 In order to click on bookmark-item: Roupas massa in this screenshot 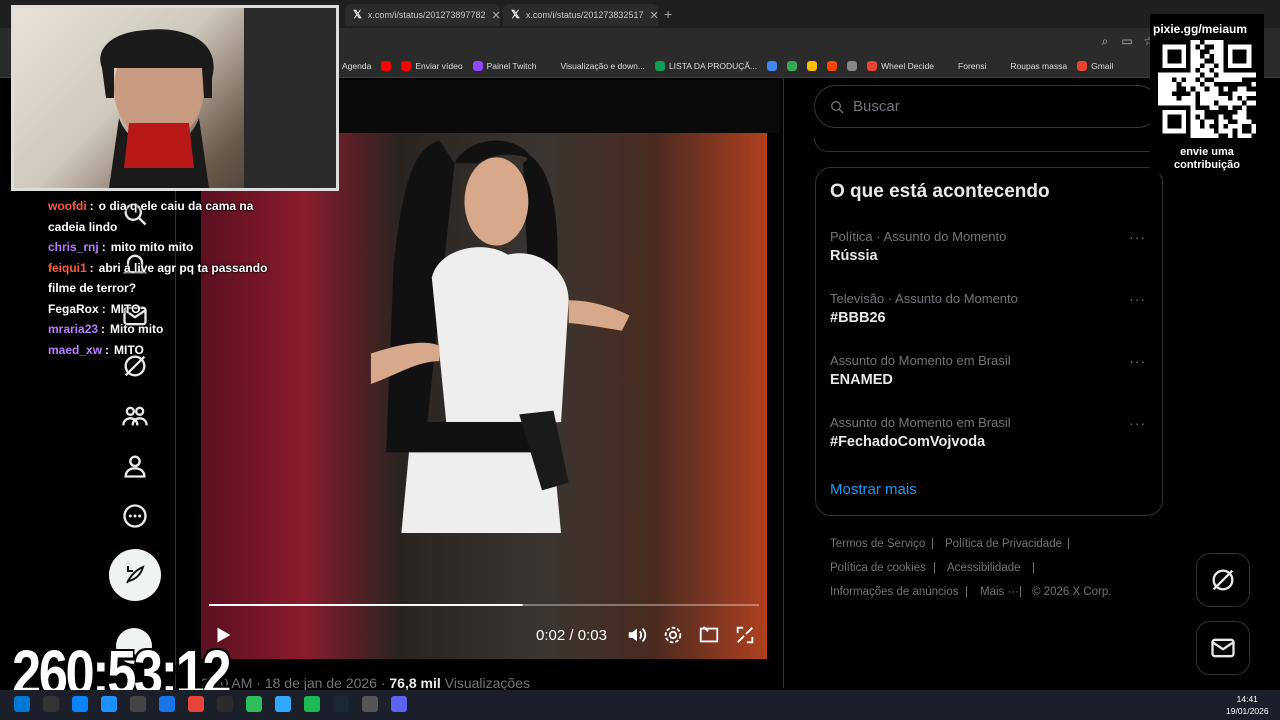, I will do `click(1031, 66)`.